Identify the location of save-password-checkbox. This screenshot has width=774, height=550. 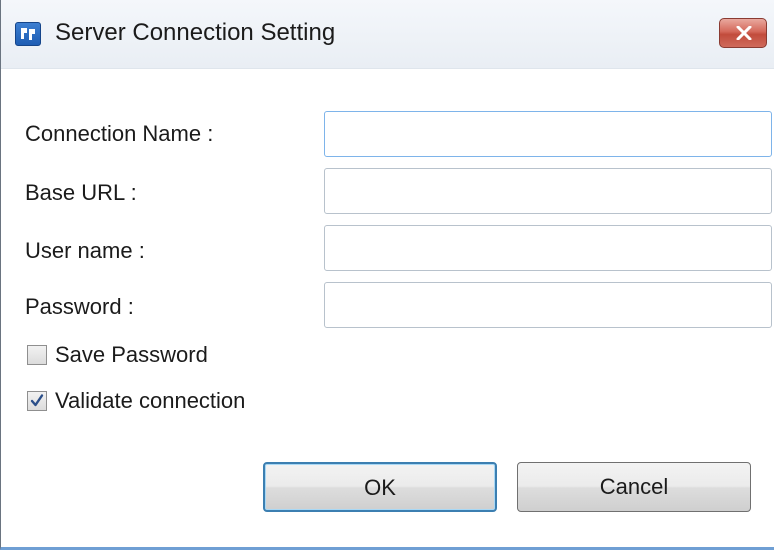
(37, 355).